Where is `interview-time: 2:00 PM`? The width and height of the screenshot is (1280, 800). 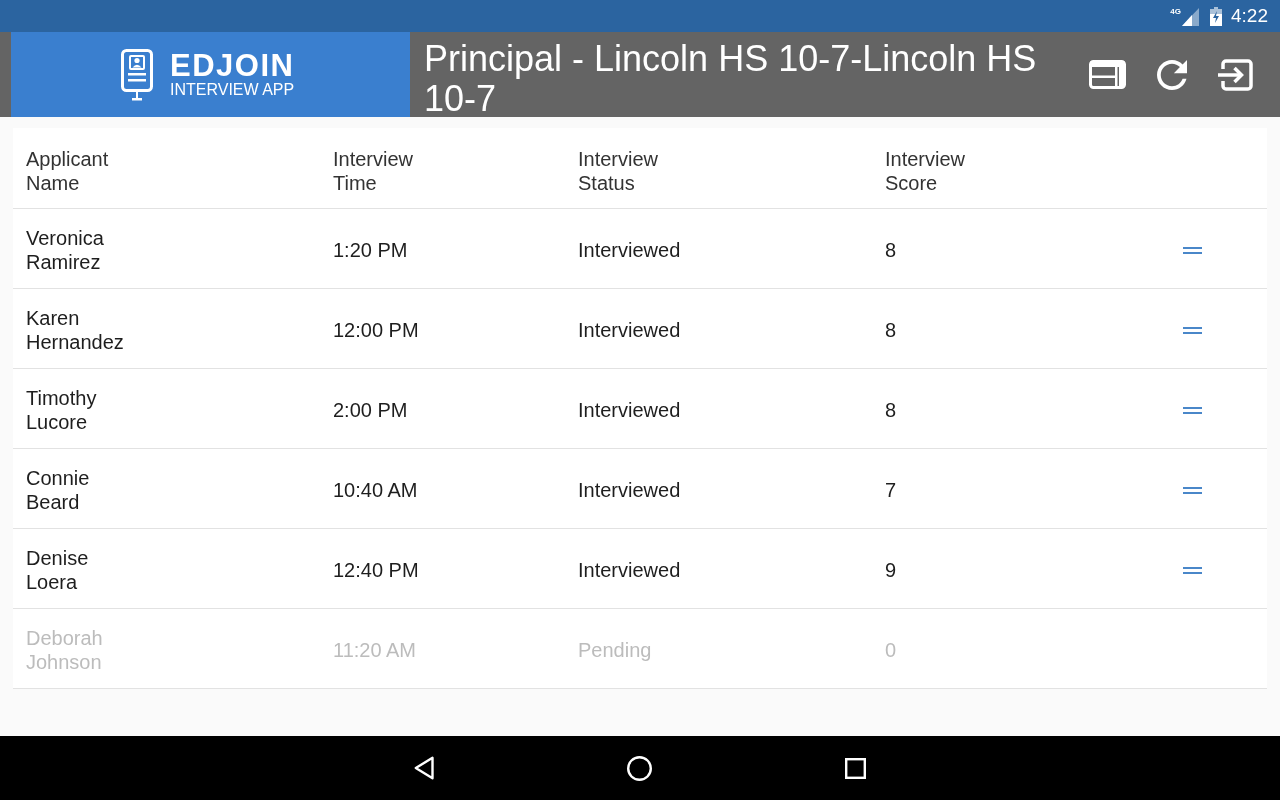 interview-time: 2:00 PM is located at coordinates (370, 410).